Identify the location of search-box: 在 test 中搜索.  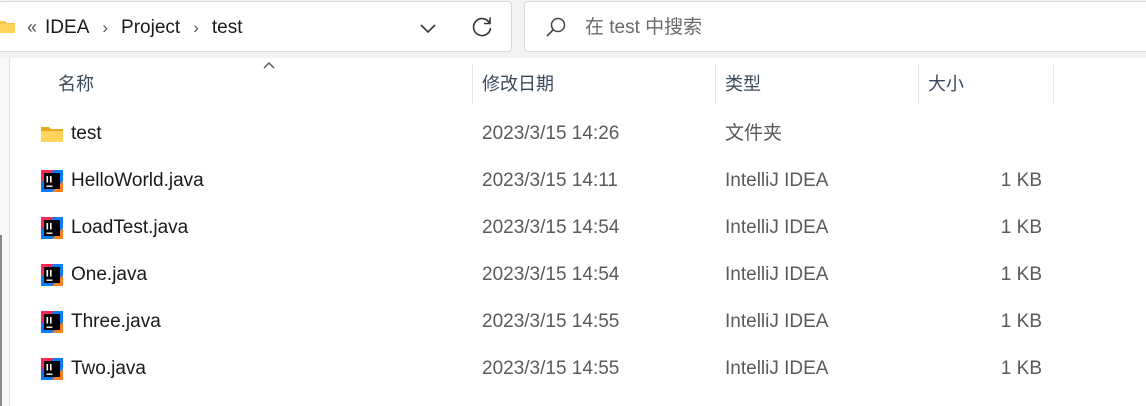
(835, 26).